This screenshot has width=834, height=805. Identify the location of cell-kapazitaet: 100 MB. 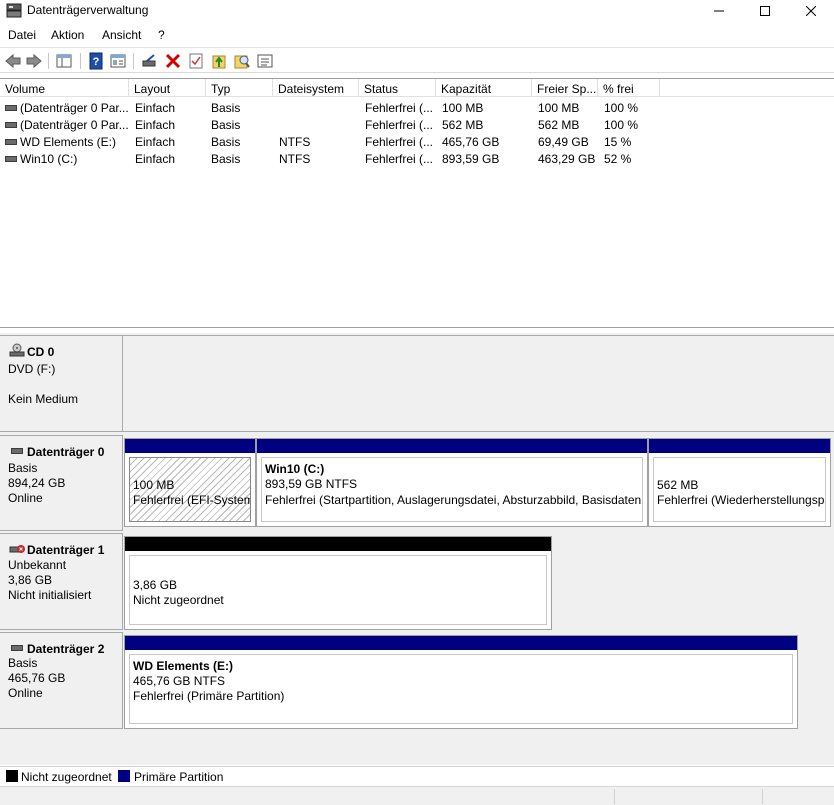
(463, 108).